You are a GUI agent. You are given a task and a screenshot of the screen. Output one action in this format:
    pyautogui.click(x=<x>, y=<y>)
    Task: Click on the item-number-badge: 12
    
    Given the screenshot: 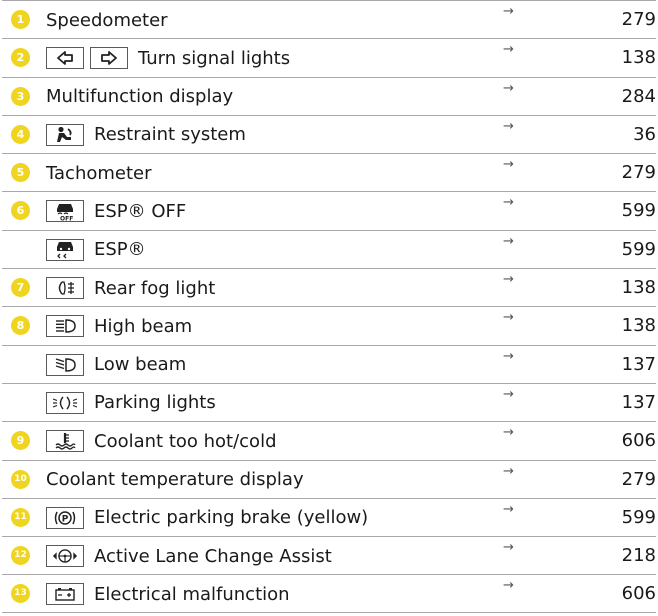 What is the action you would take?
    pyautogui.click(x=20, y=556)
    